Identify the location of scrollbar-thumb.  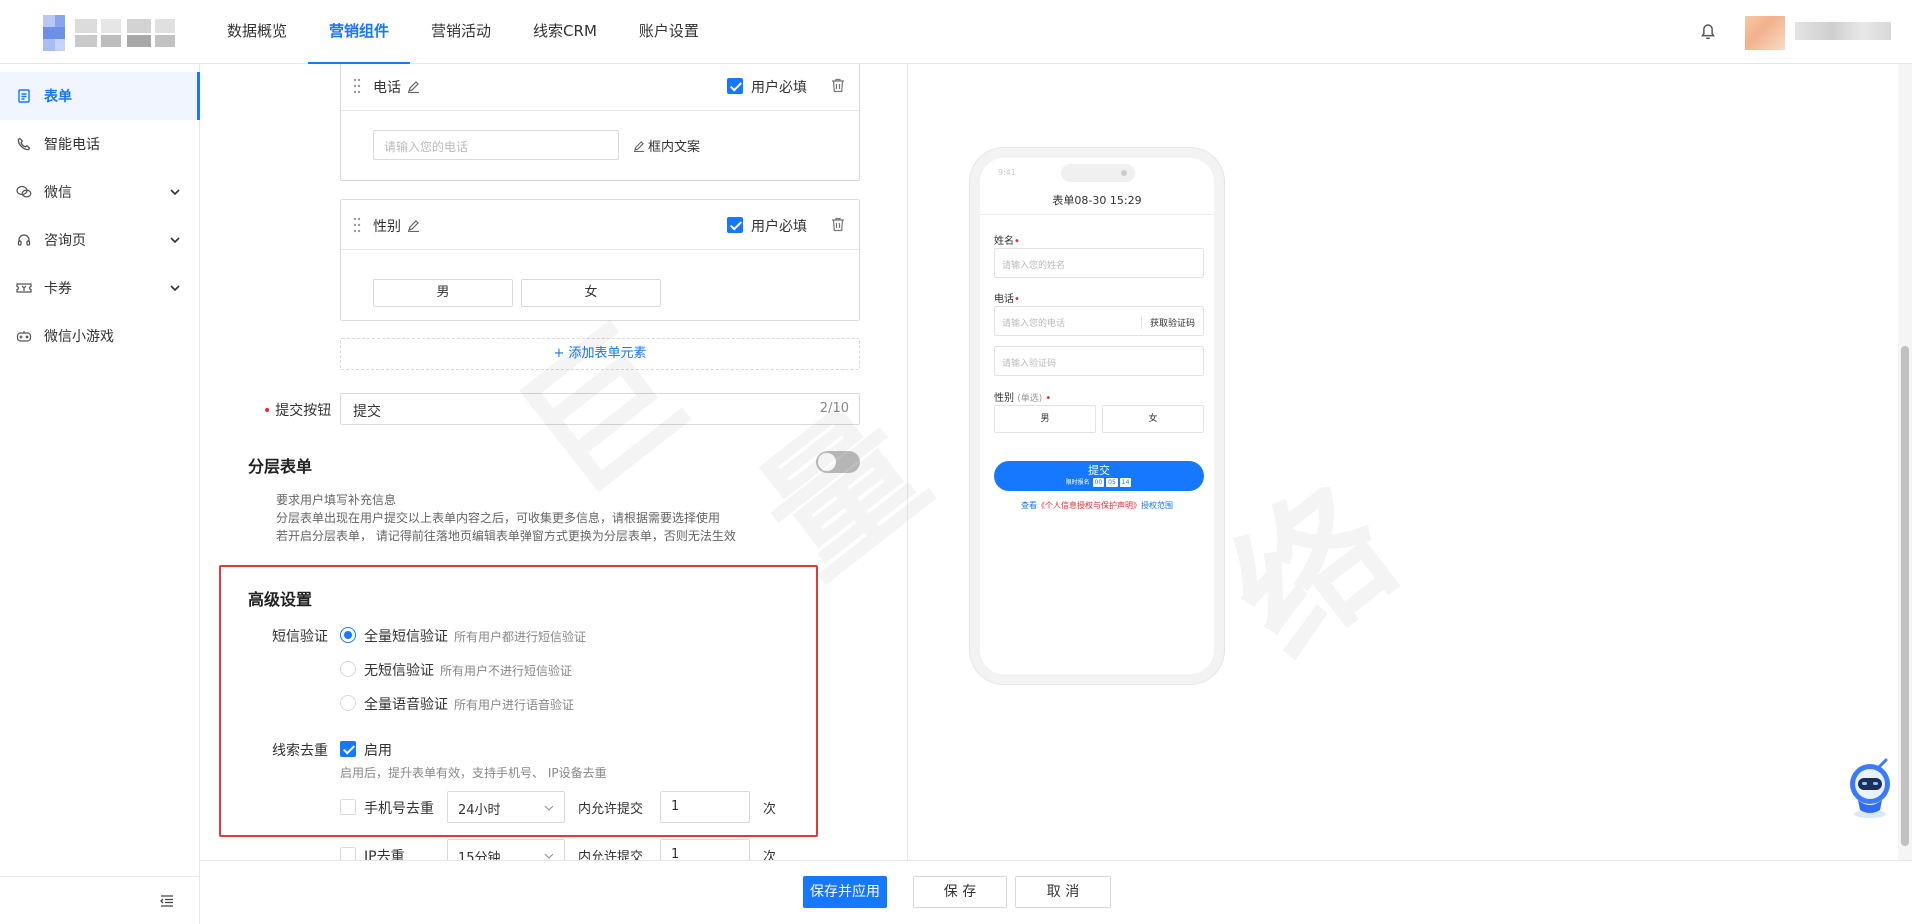
(1905, 596).